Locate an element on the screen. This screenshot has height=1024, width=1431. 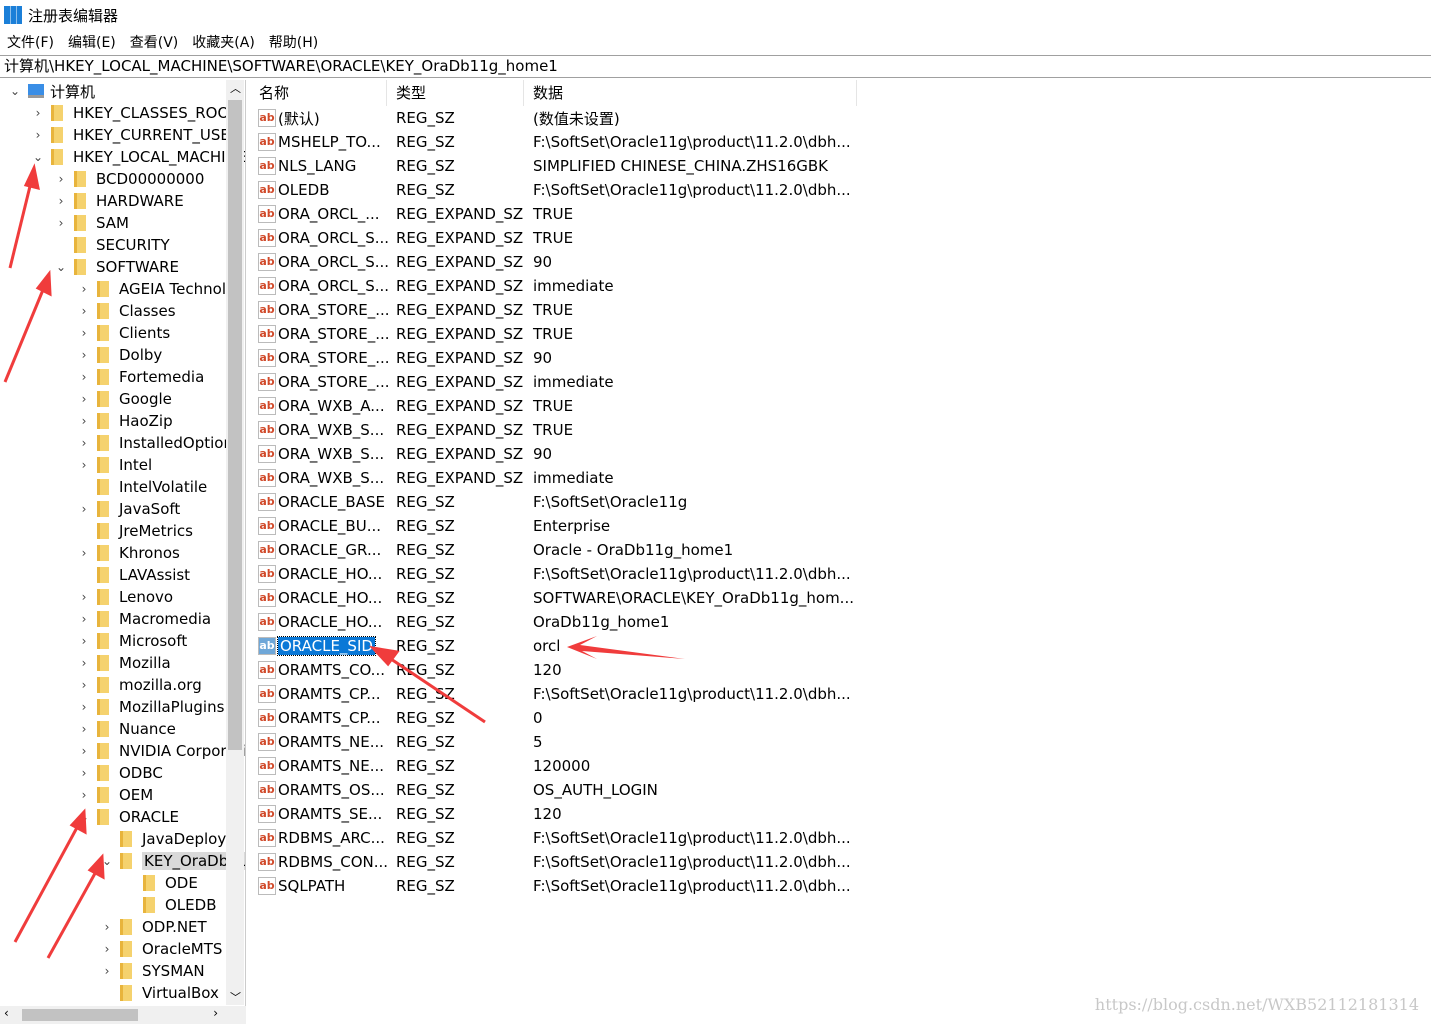
tree-item: › HaoZip is located at coordinates (125, 421).